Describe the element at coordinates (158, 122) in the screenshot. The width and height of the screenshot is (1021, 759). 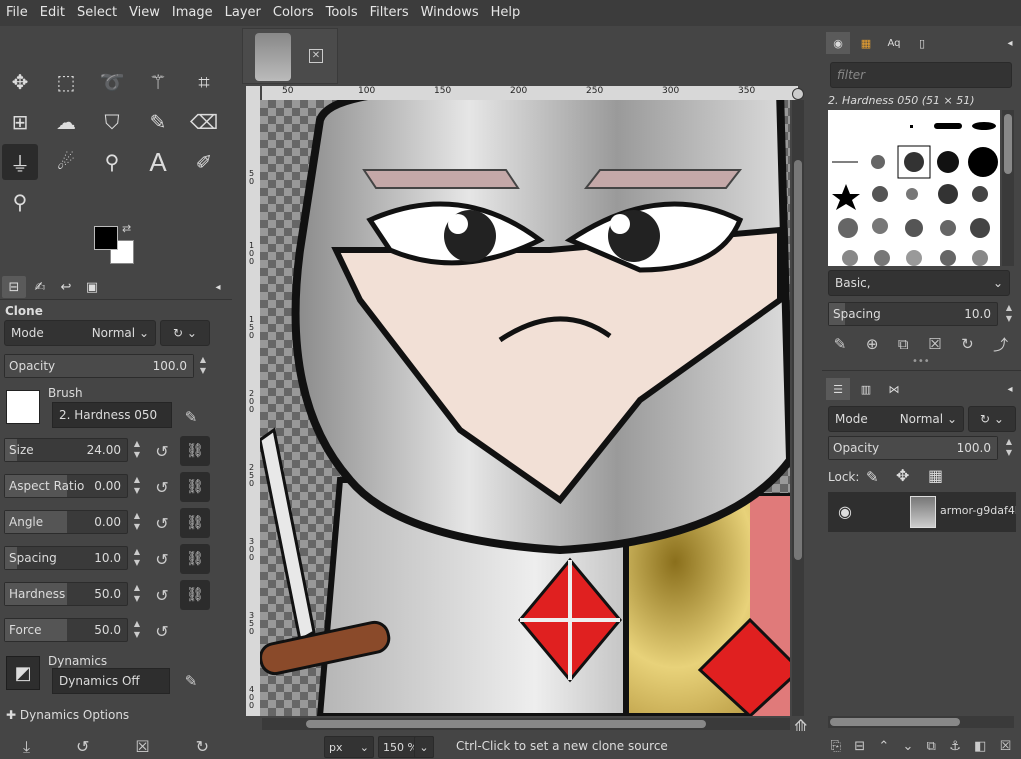
I see `paintbrush-tool-icon: ✎` at that location.